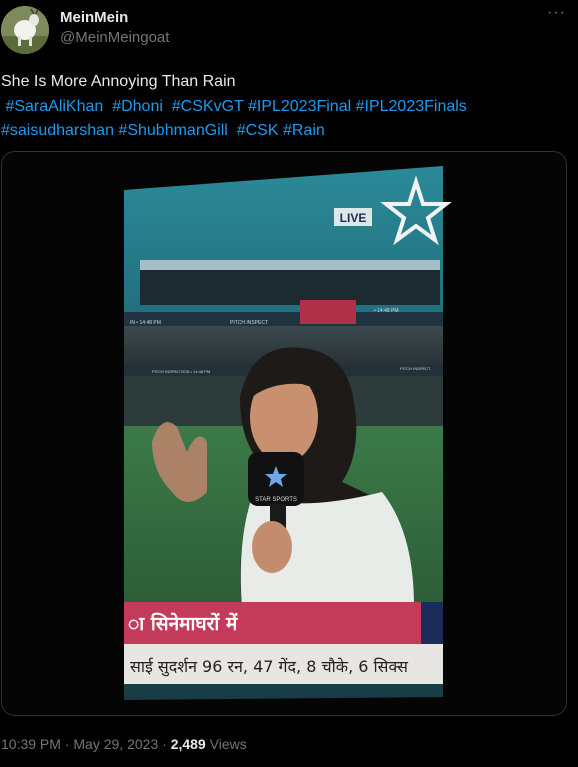  What do you see at coordinates (54, 106) in the screenshot?
I see `hashtag: #SaraAliKhan` at bounding box center [54, 106].